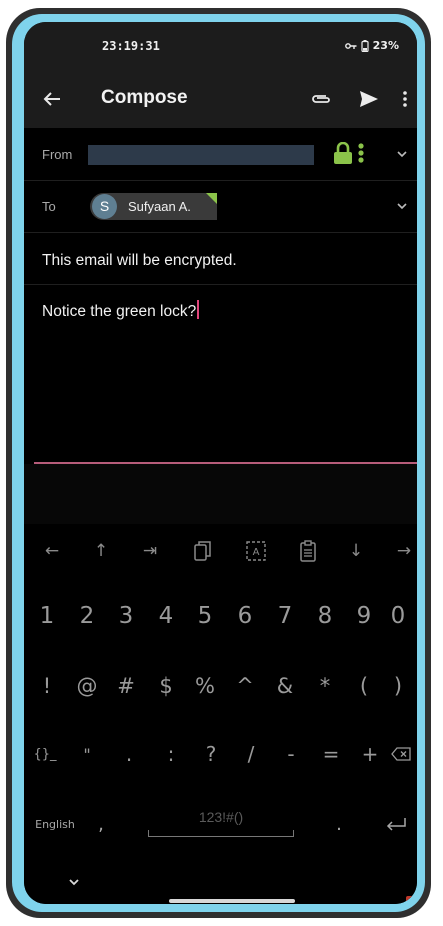  Describe the element at coordinates (370, 754) in the screenshot. I see `key-plus: +` at that location.